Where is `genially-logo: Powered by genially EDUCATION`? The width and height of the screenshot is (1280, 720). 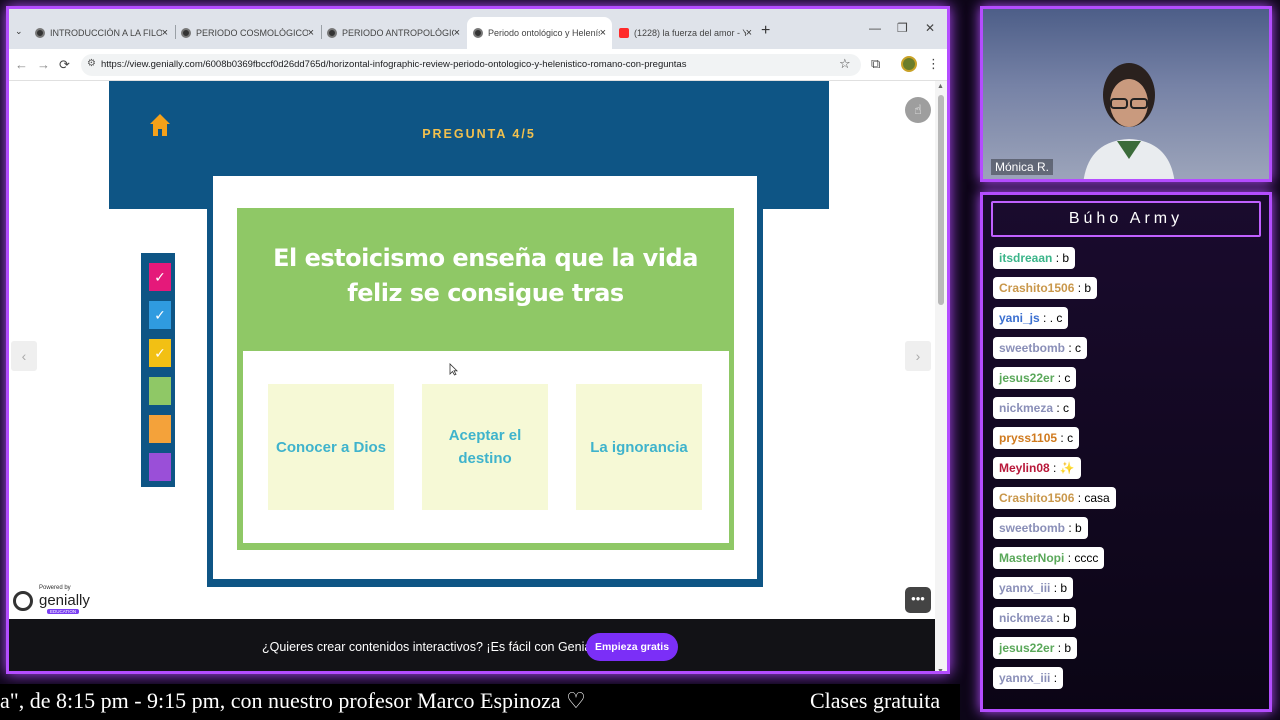
genially-logo: Powered by genially EDUCATION is located at coordinates (52, 601).